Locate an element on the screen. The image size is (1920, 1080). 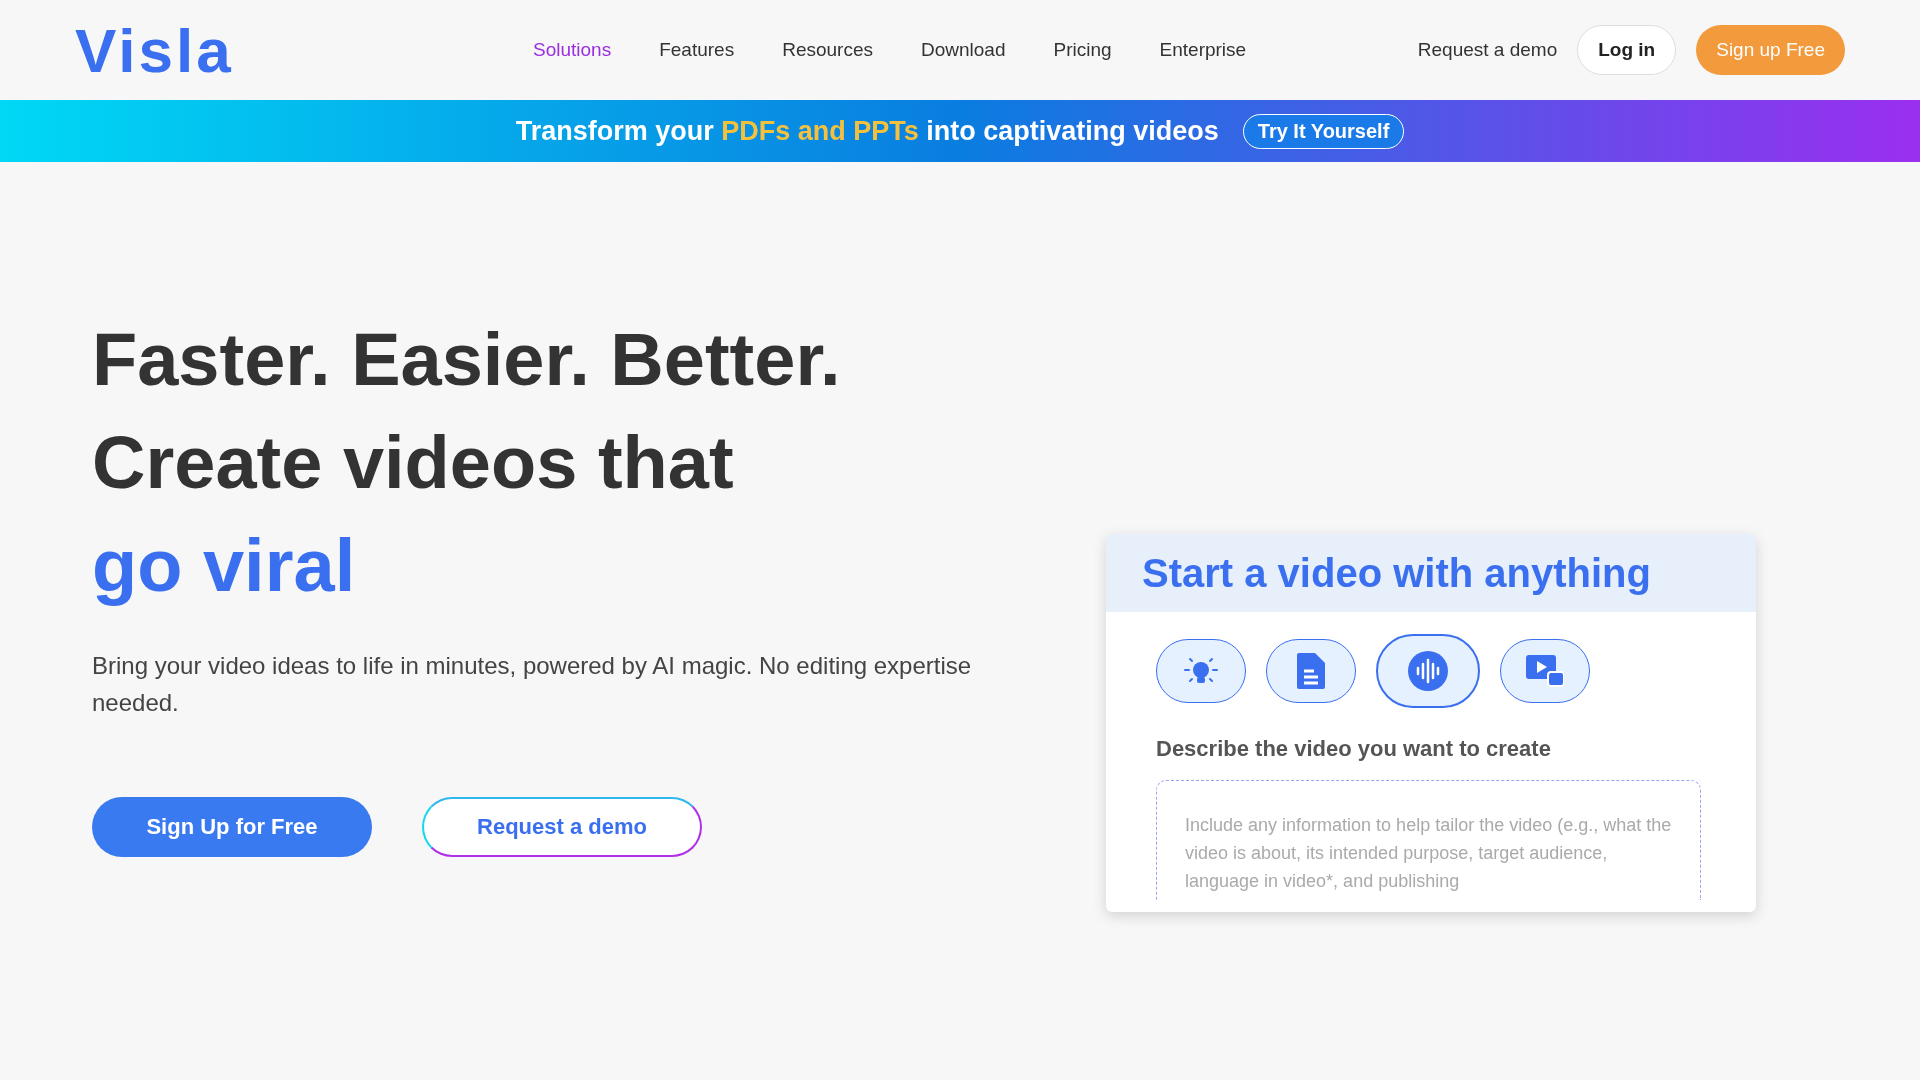
nav-link: Solutions is located at coordinates (572, 50).